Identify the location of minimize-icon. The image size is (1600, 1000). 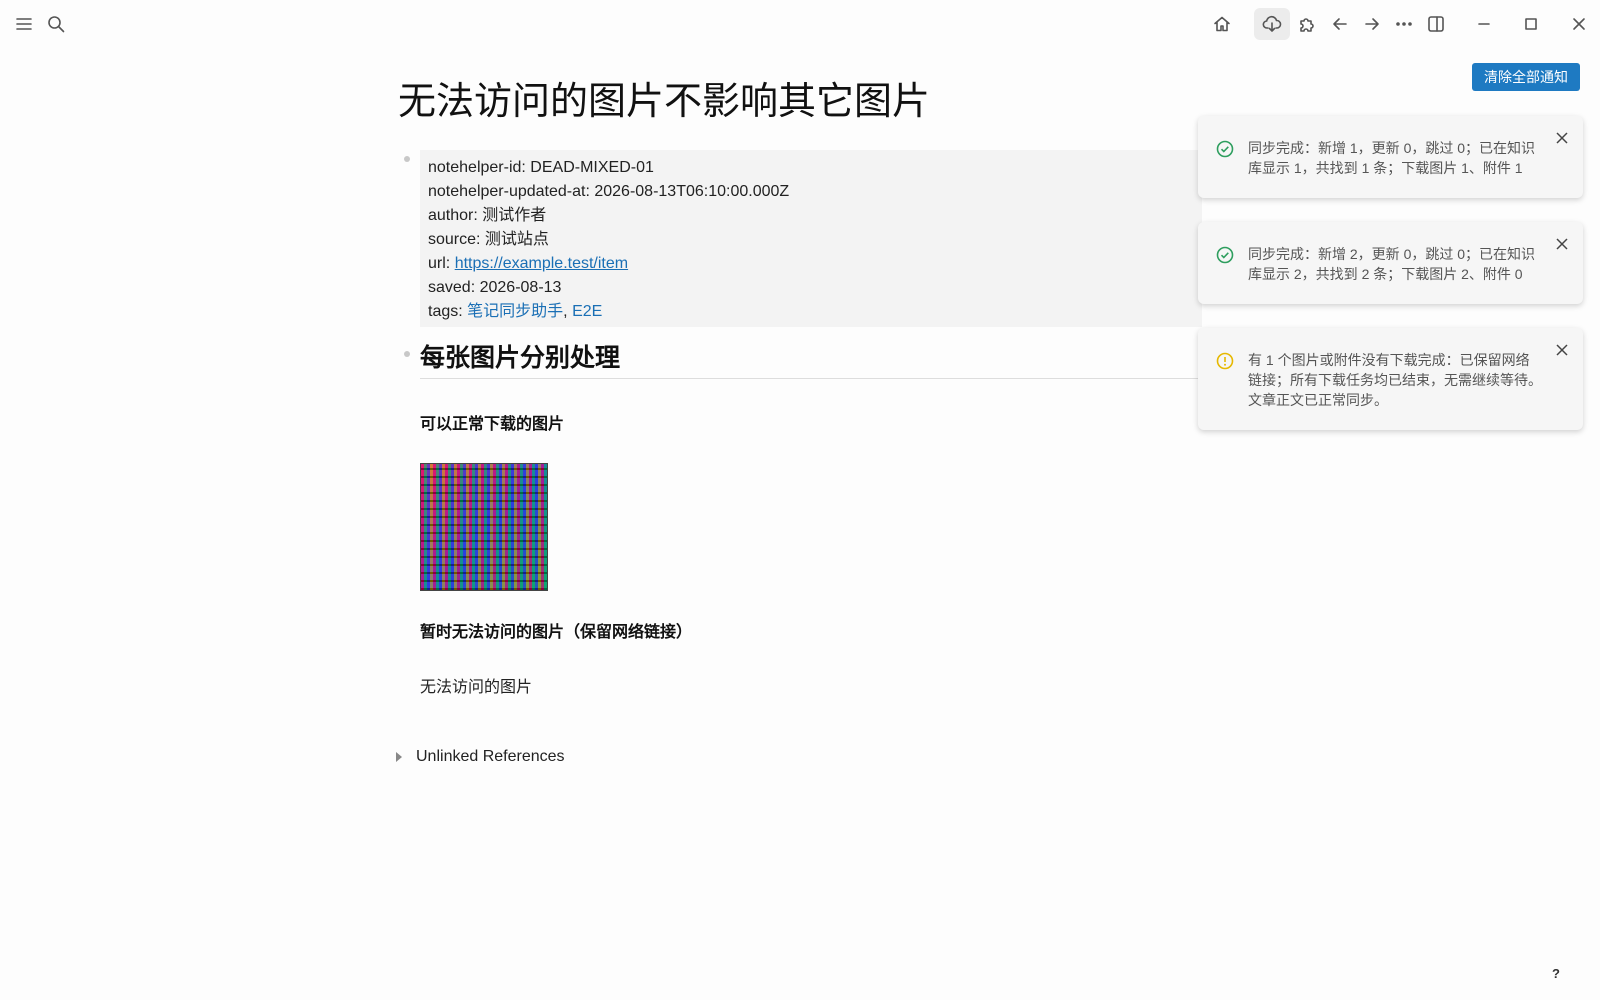
(1484, 24).